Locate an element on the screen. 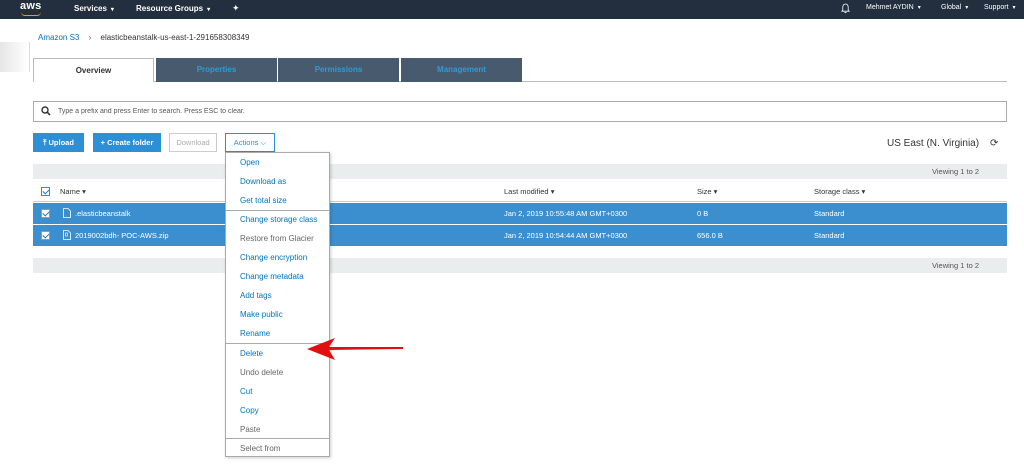  refresh-icon: ⟳ is located at coordinates (994, 143).